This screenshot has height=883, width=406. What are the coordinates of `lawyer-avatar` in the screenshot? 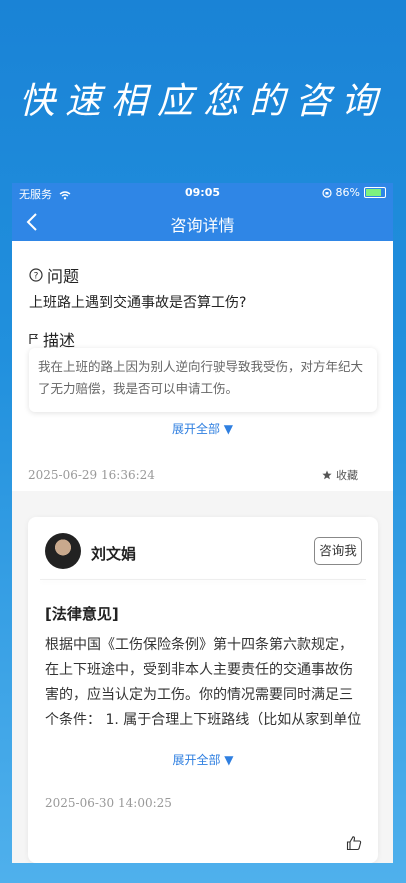 It's located at (63, 551).